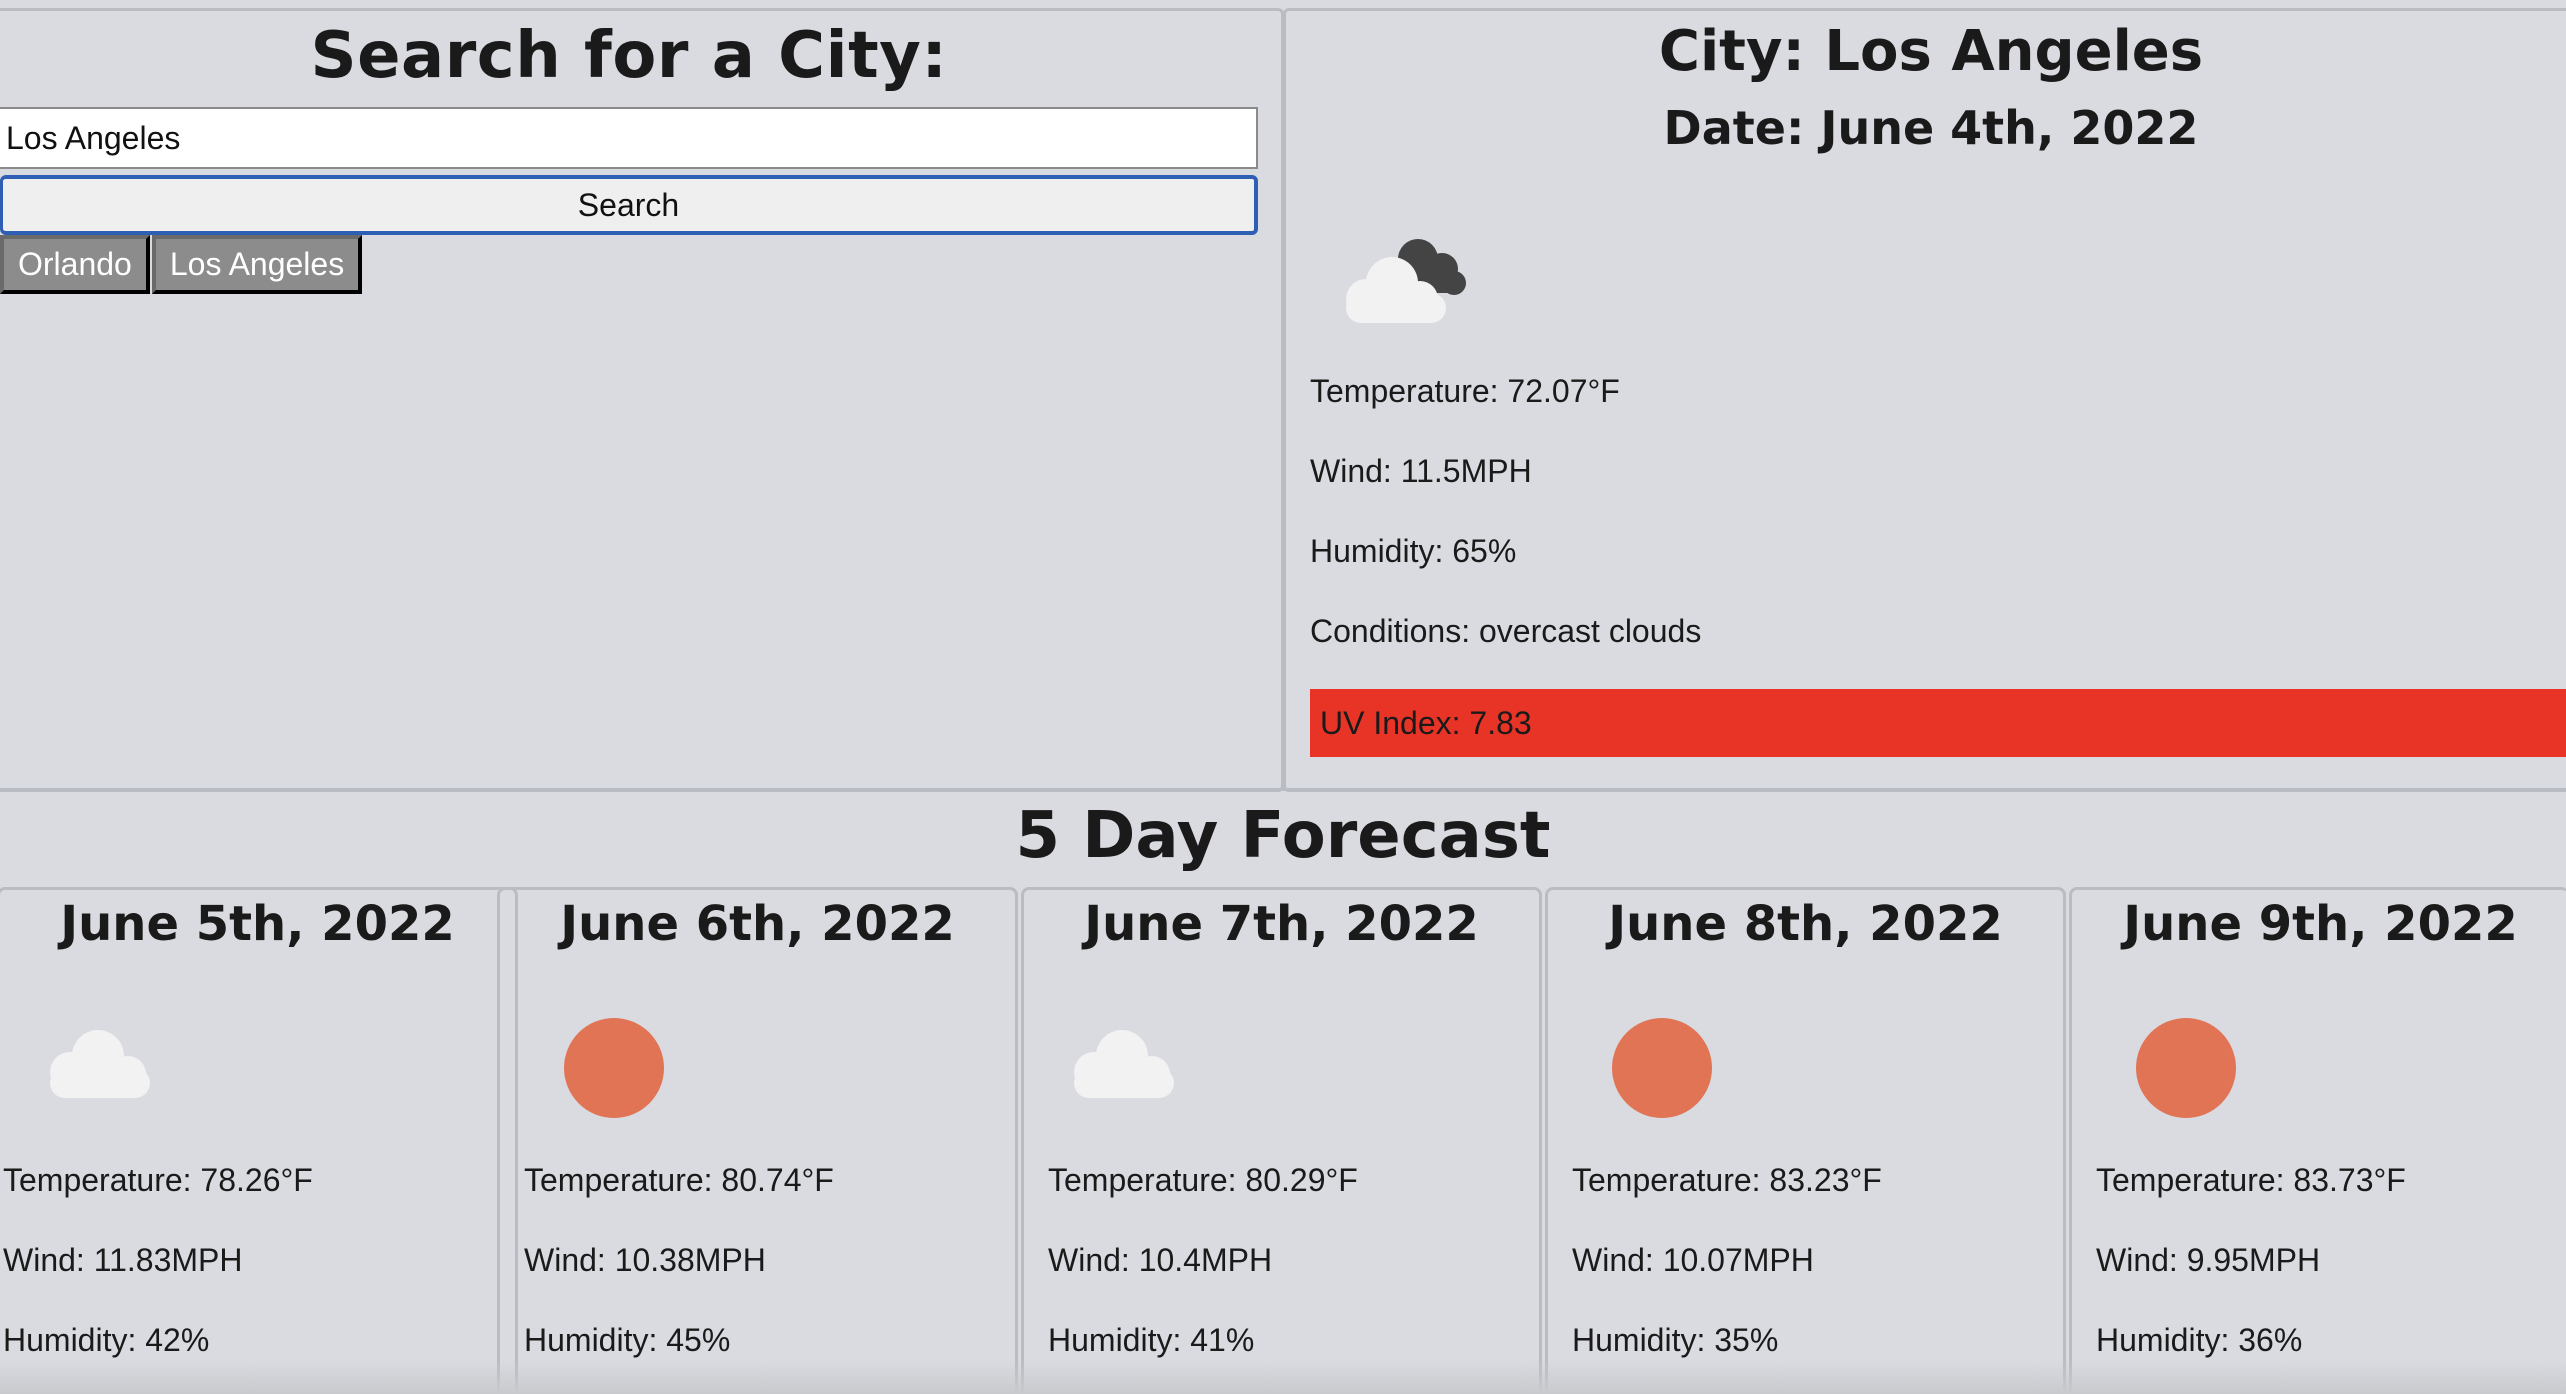 Image resolution: width=2566 pixels, height=1394 pixels. Describe the element at coordinates (257, 264) in the screenshot. I see `history-button-los-angeles: Los Angeles` at that location.